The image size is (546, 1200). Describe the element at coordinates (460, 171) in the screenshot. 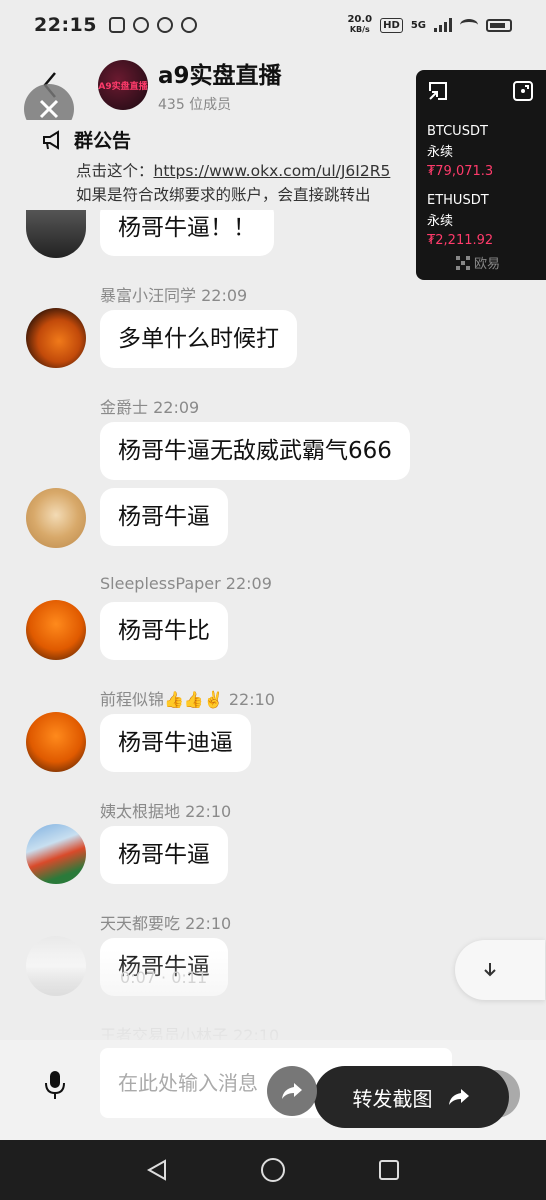

I see `ticker-price: ₮79,071.3` at that location.